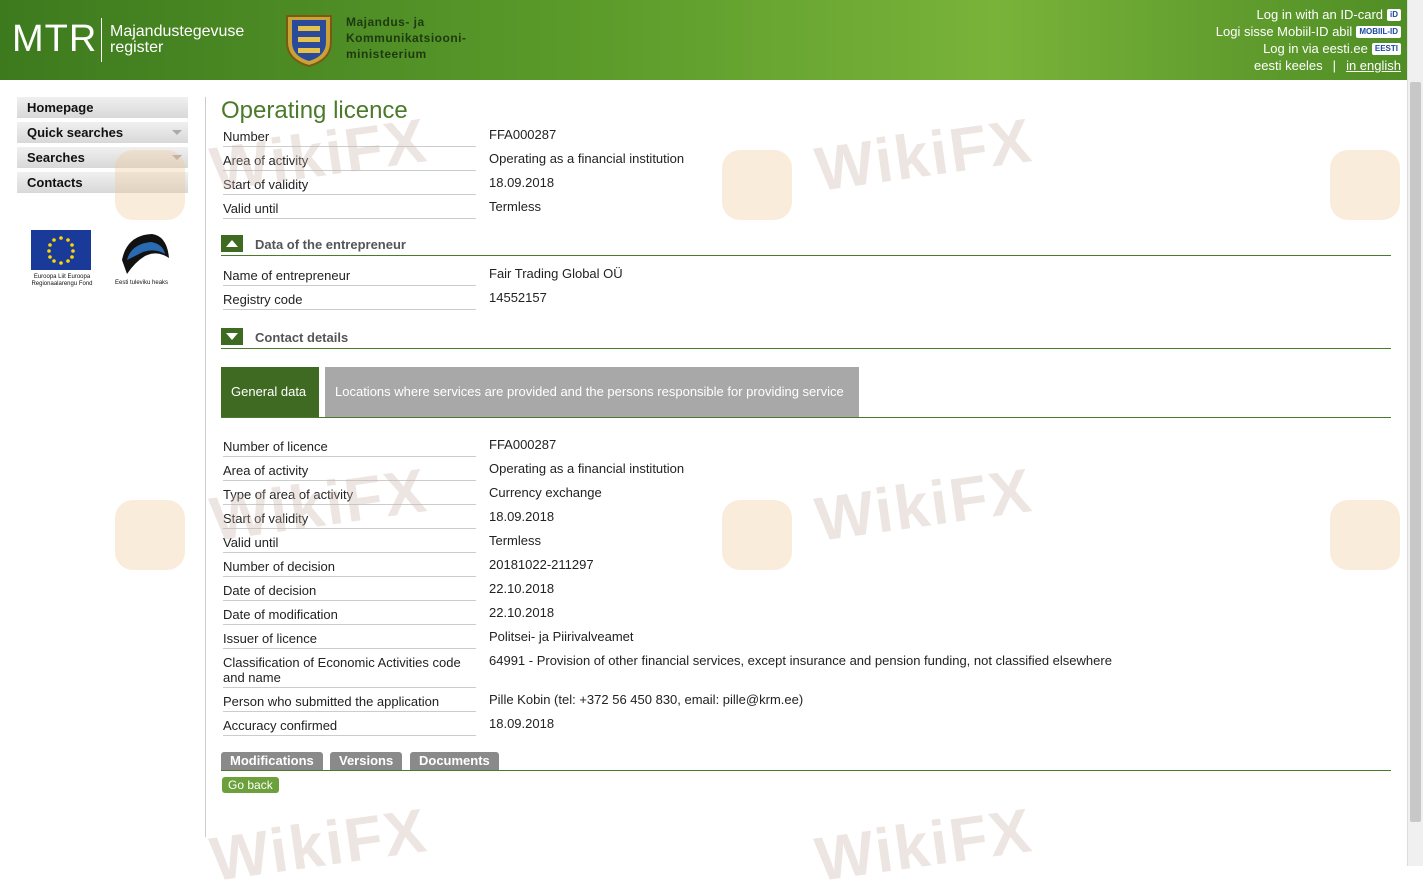 This screenshot has width=1423, height=896. Describe the element at coordinates (272, 761) in the screenshot. I see `tab-modifications: Modifications` at that location.